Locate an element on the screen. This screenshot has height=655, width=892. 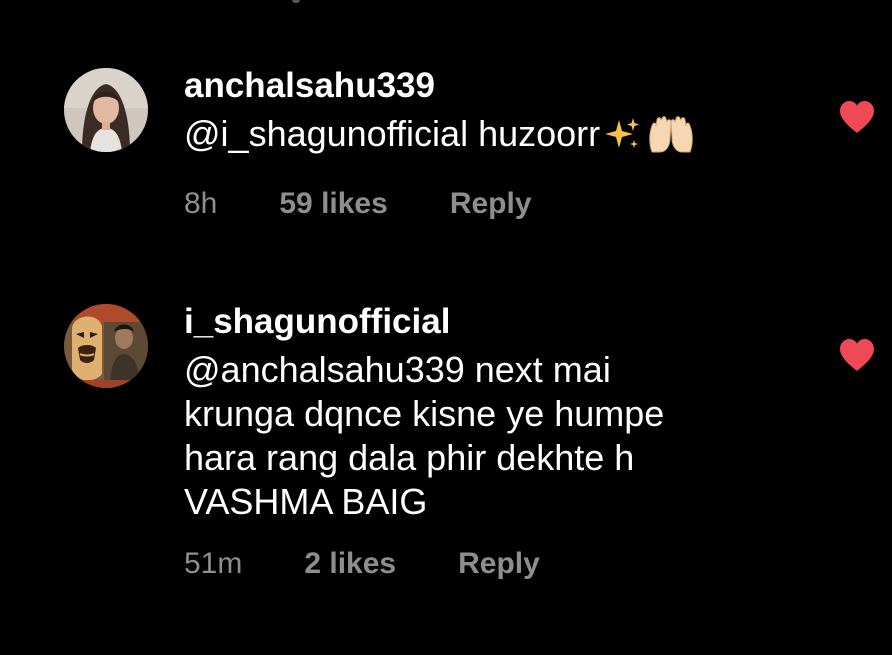
comment-meta: 8h 59 likes Reply is located at coordinates (494, 204).